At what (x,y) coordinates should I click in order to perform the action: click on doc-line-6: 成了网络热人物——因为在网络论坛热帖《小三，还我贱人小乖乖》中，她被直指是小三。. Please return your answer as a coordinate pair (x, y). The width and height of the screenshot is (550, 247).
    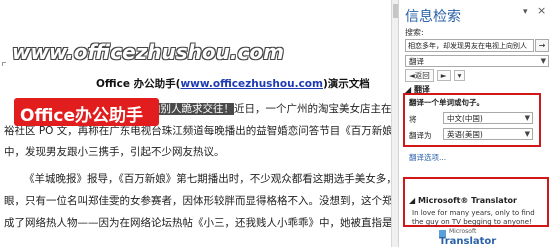
    Looking at the image, I should click on (197, 222).